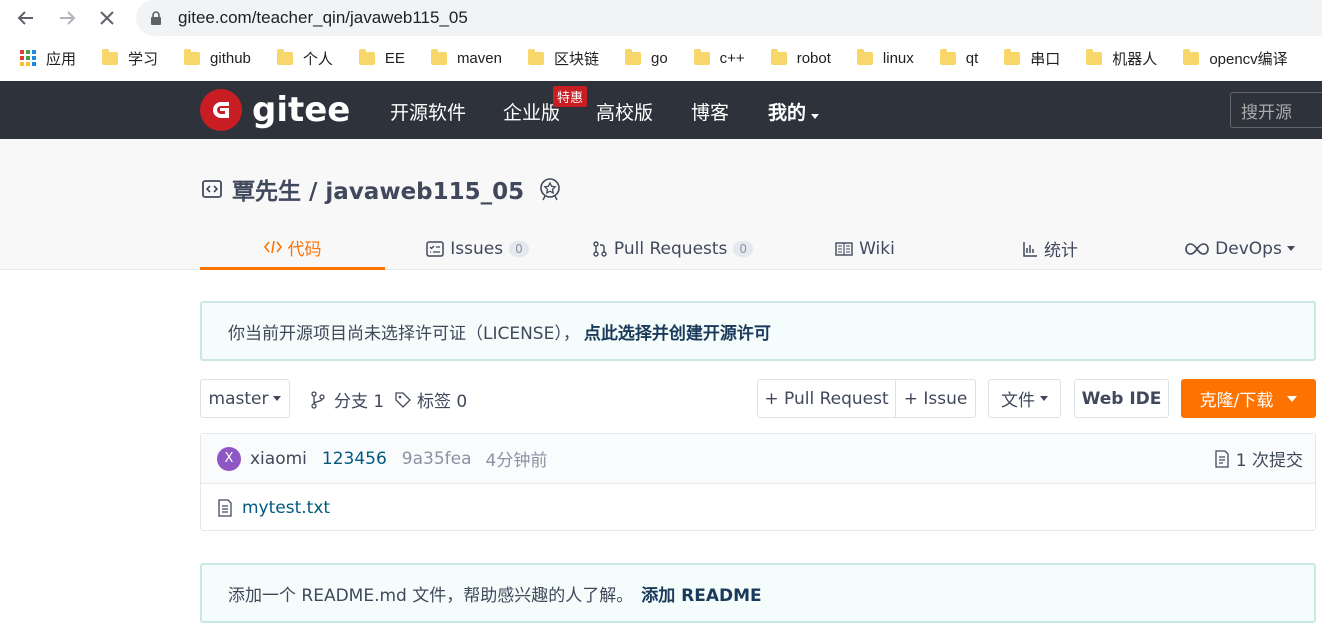 The image size is (1322, 632). I want to click on branches-label: 分支 1, so click(359, 402).